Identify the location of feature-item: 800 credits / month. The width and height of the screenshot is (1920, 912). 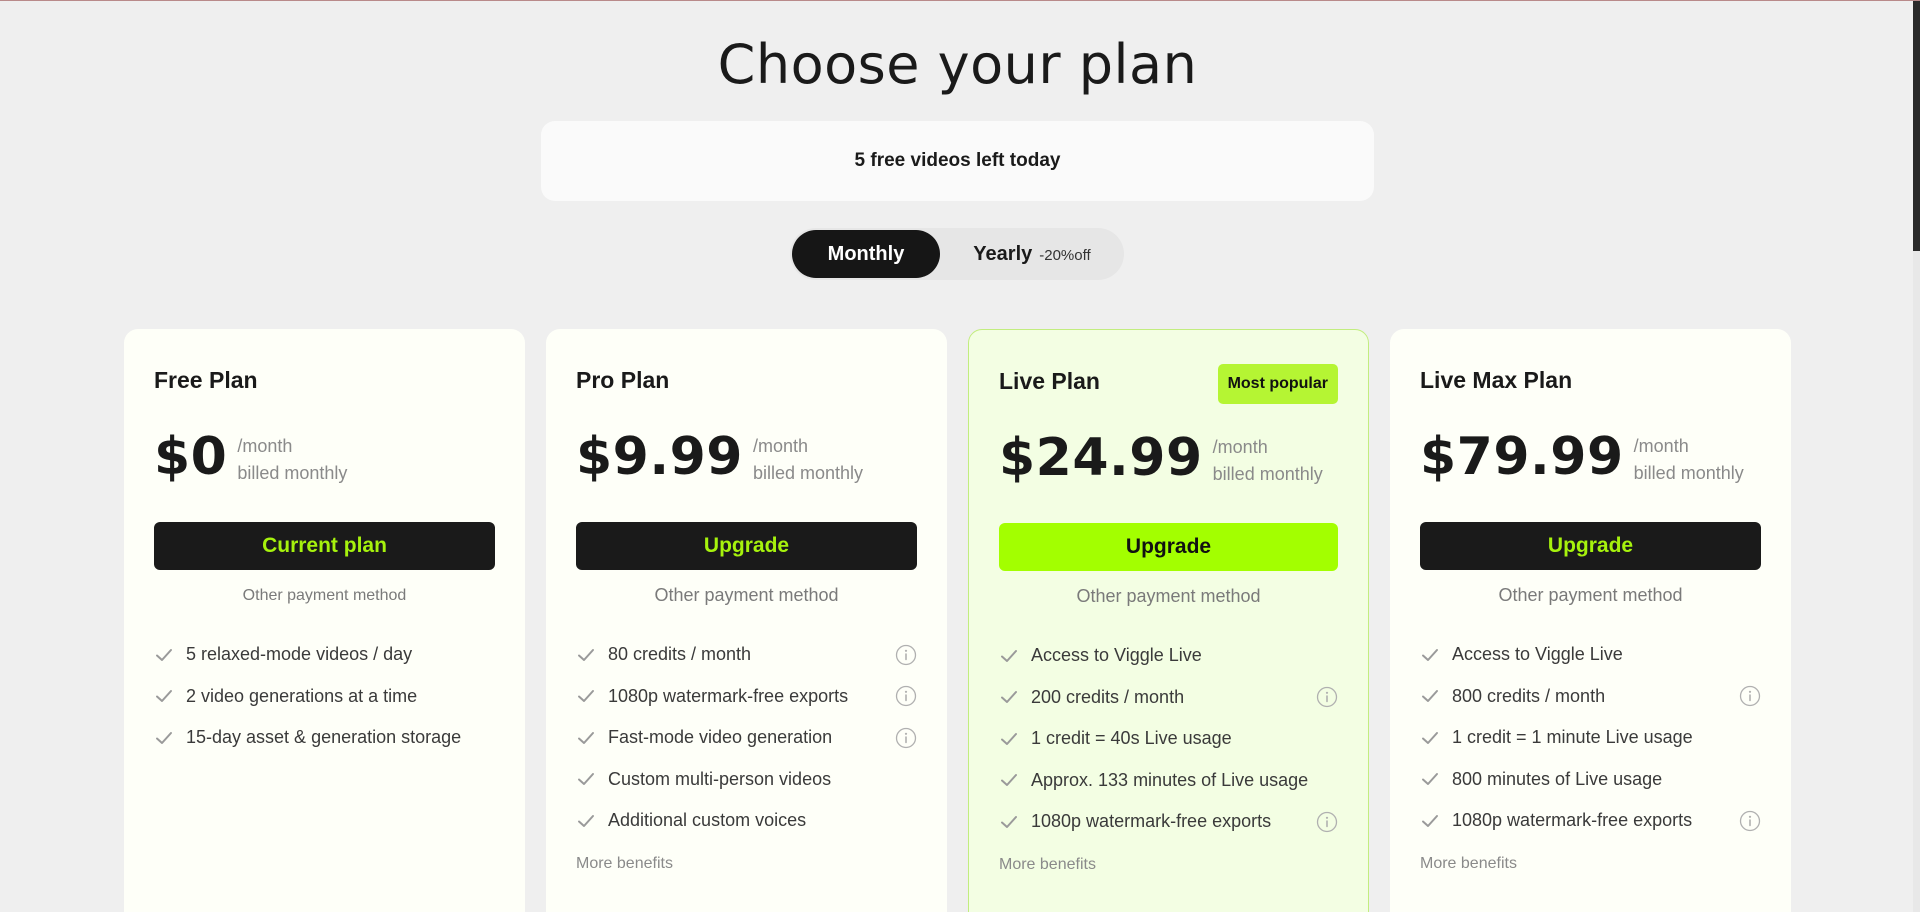
(1590, 697).